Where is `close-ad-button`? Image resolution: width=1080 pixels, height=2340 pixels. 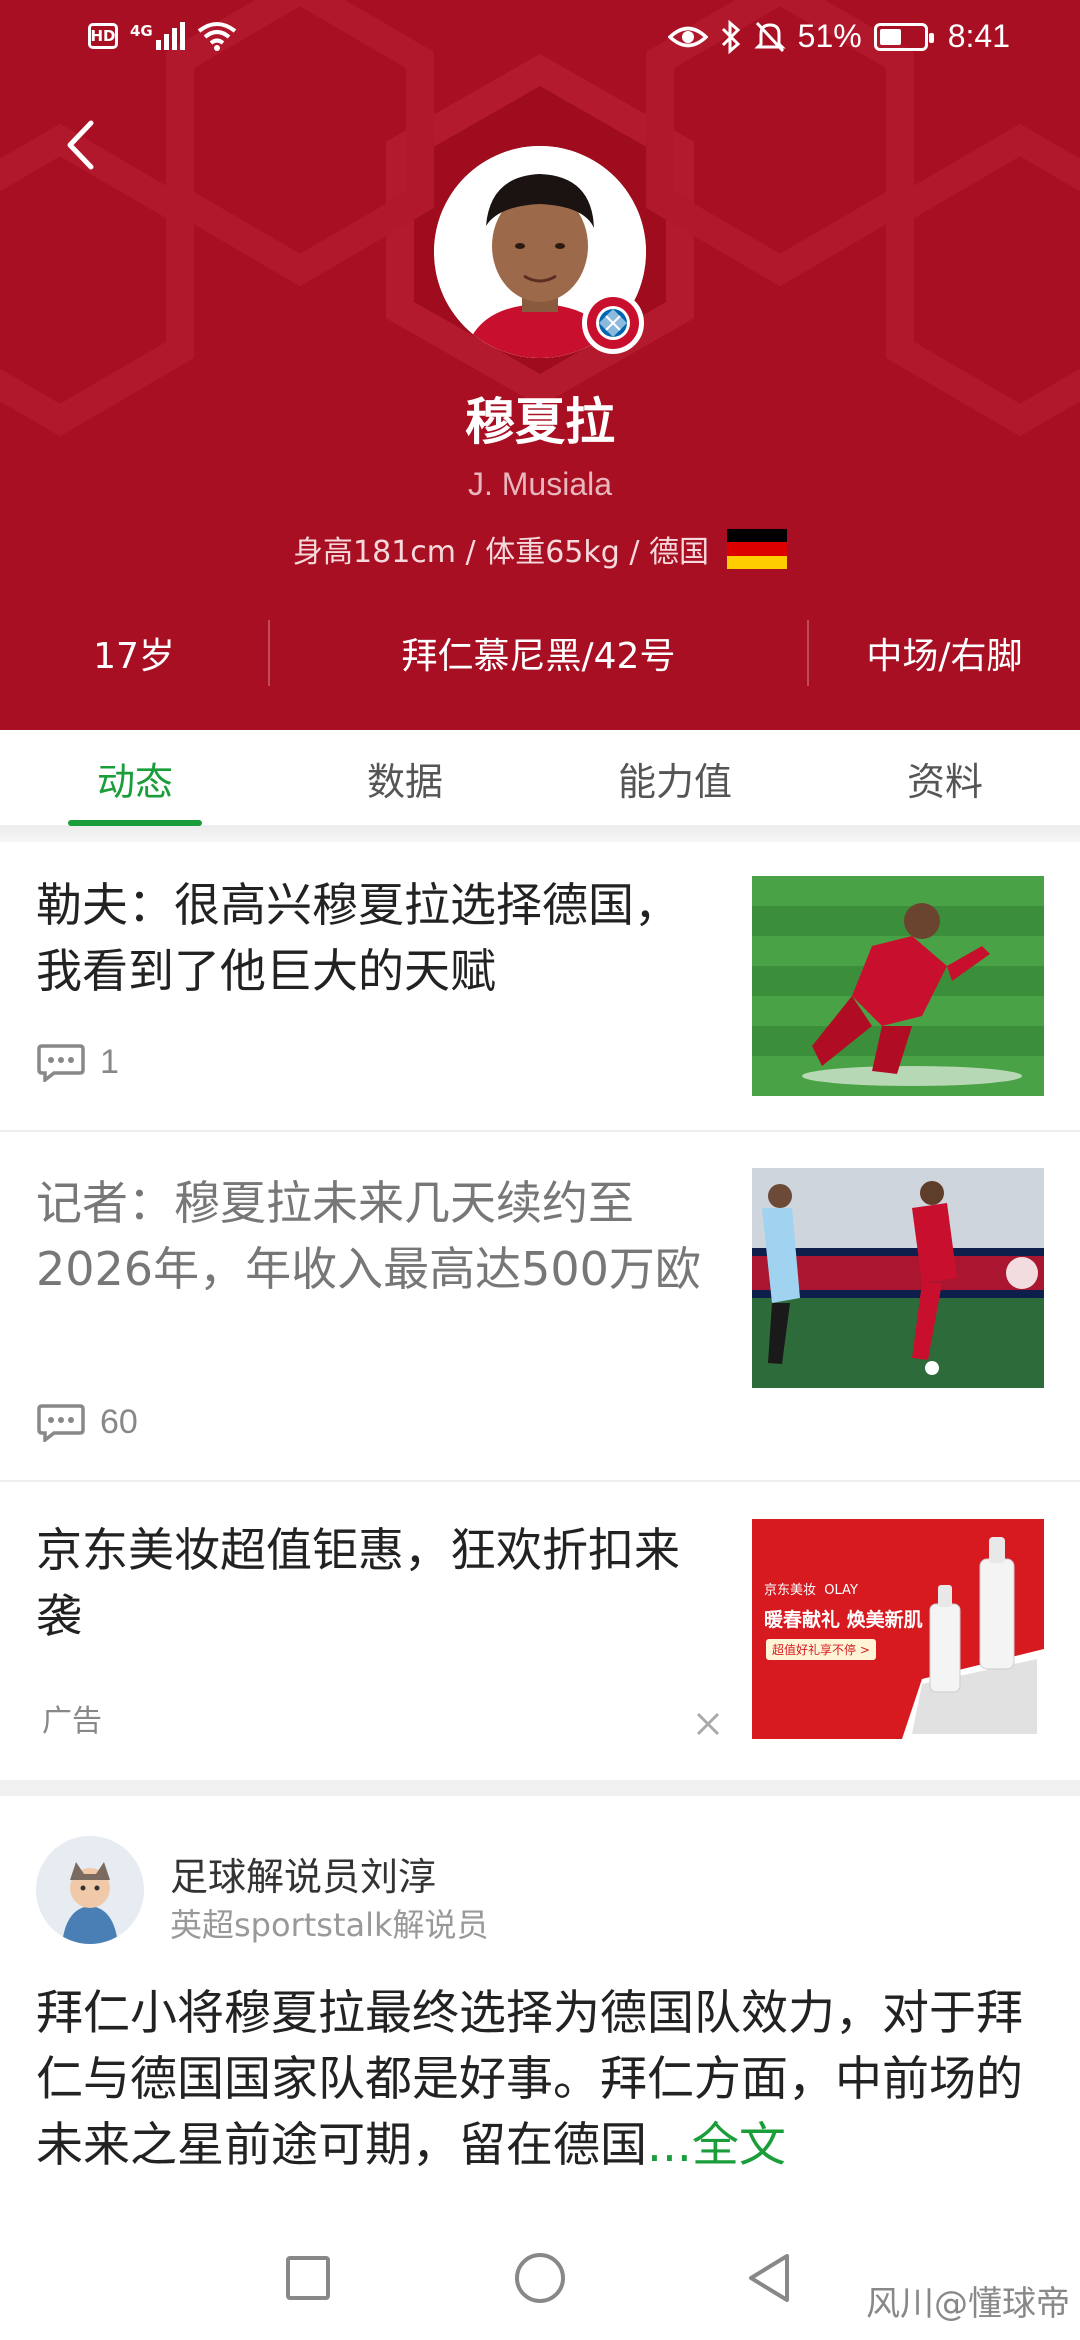 close-ad-button is located at coordinates (708, 1724).